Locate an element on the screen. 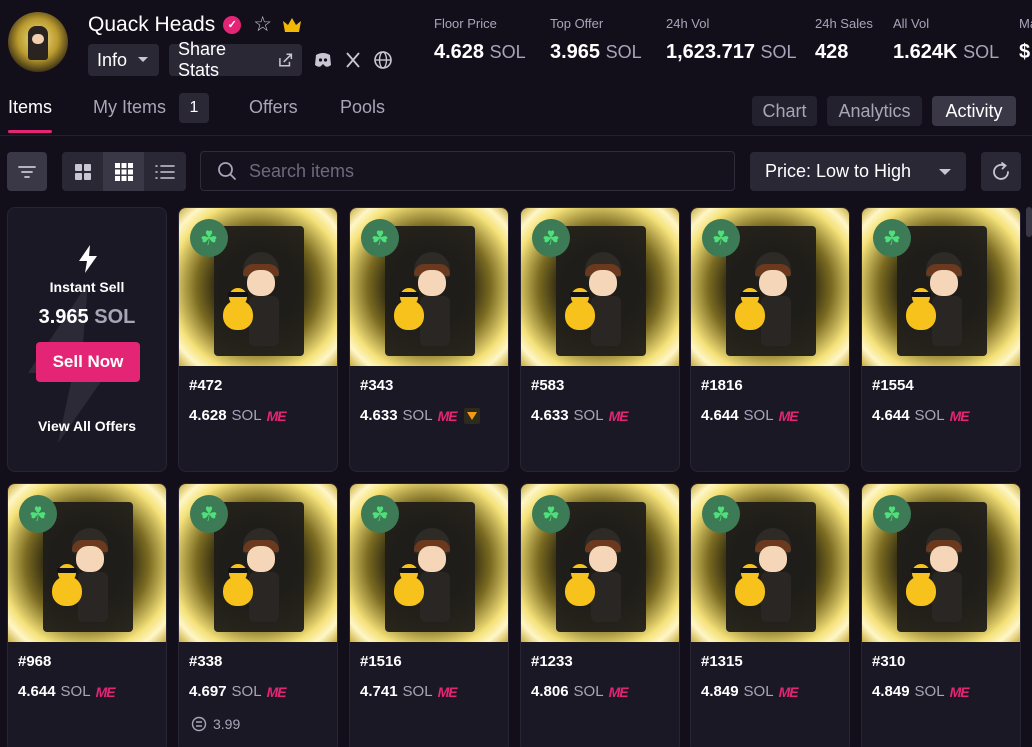 This screenshot has height=747, width=1032. tensor-icon is located at coordinates (471, 415).